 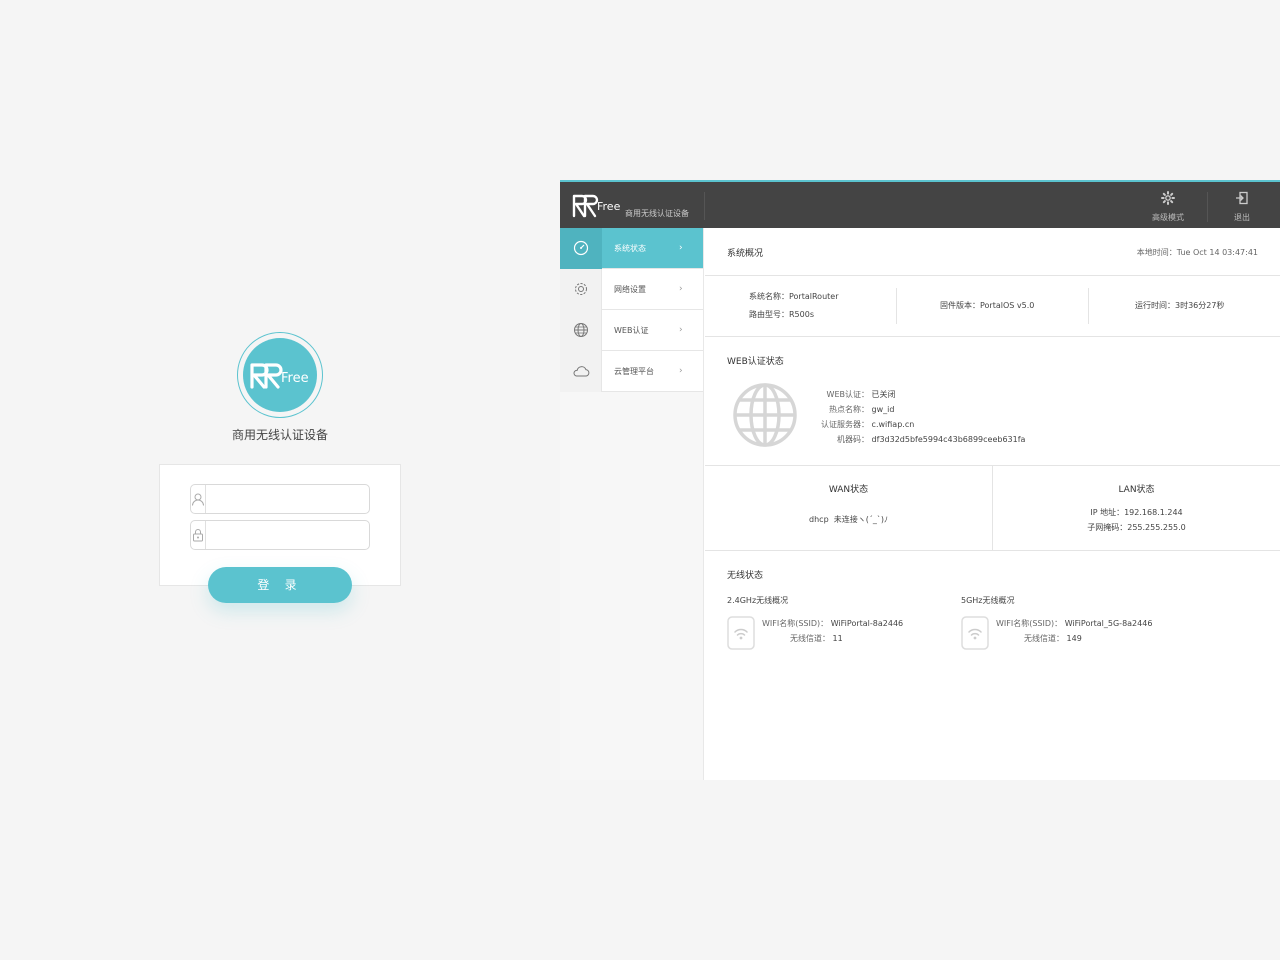 I want to click on logout-label: 退出, so click(x=1242, y=217).